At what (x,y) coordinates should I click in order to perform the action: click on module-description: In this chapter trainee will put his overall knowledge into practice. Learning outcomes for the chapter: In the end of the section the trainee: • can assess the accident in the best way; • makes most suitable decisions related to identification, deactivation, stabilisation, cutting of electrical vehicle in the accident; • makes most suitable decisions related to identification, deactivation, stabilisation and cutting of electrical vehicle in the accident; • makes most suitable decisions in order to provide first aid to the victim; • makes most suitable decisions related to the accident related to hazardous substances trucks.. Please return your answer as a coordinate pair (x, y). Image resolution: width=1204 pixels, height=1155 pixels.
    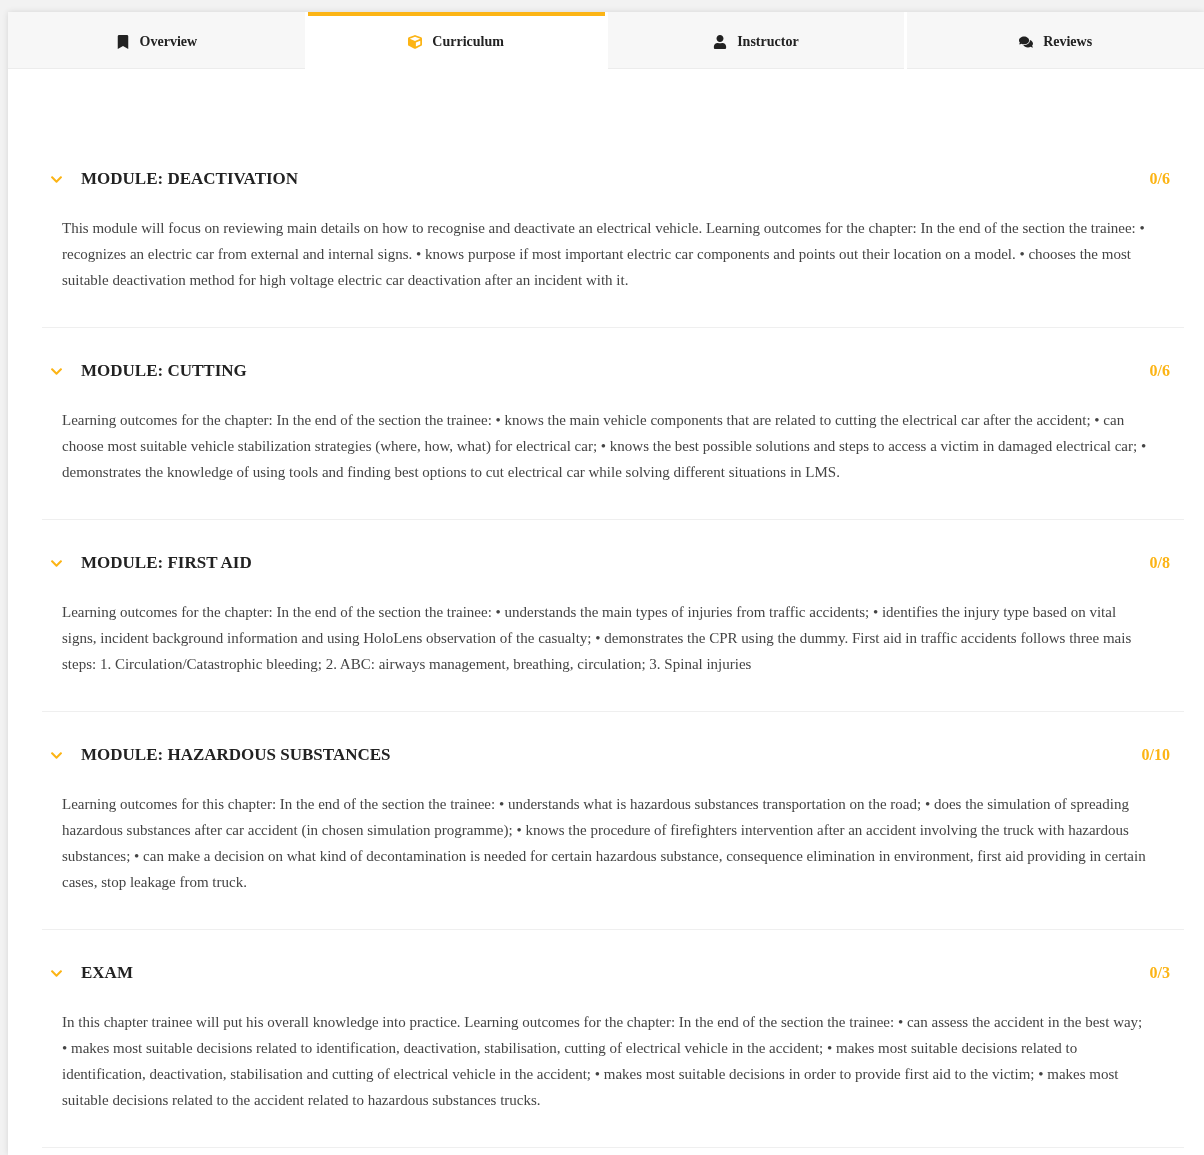
    Looking at the image, I should click on (603, 1061).